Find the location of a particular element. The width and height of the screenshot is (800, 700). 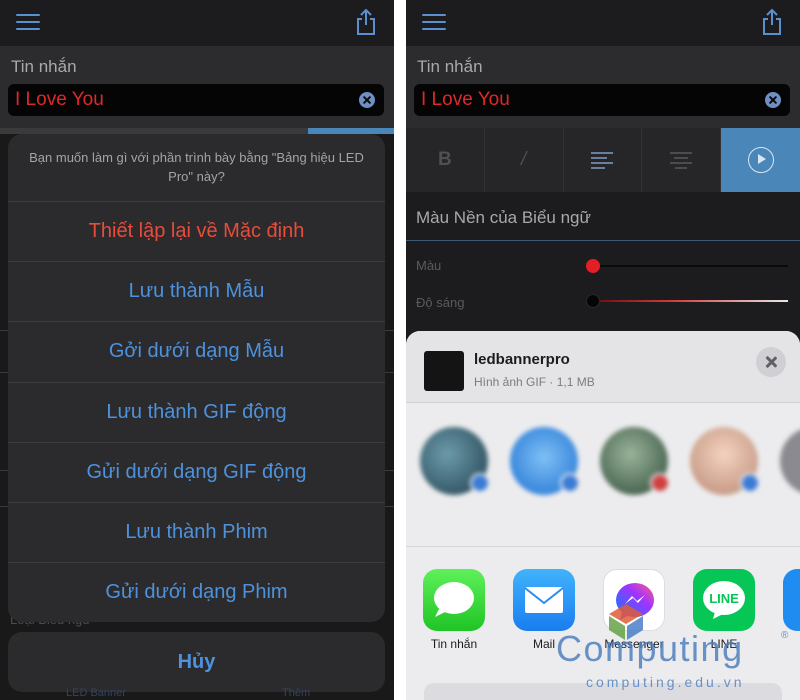

messages-icon is located at coordinates (454, 599).